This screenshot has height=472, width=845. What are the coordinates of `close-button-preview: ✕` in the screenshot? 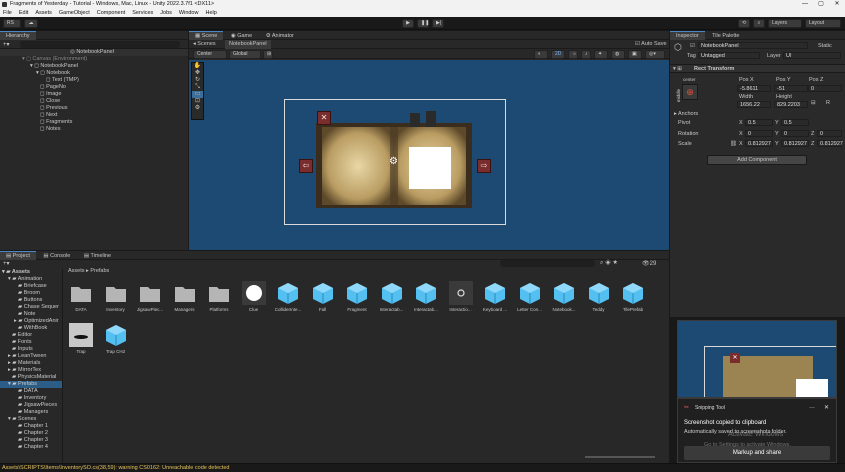 It's located at (324, 118).